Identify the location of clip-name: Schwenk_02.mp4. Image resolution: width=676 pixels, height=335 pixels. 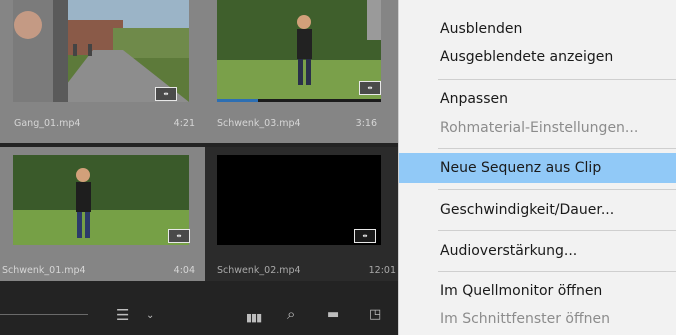
(259, 270).